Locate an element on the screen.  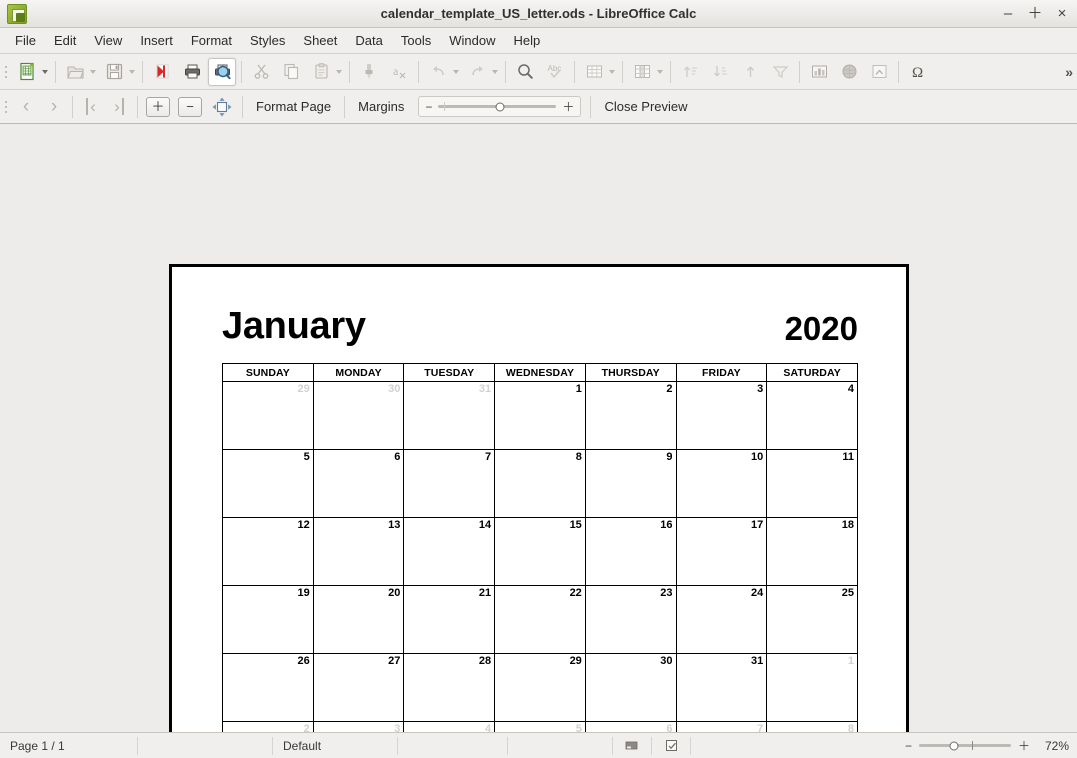
calendar-day-cell: 24 is located at coordinates (721, 619).